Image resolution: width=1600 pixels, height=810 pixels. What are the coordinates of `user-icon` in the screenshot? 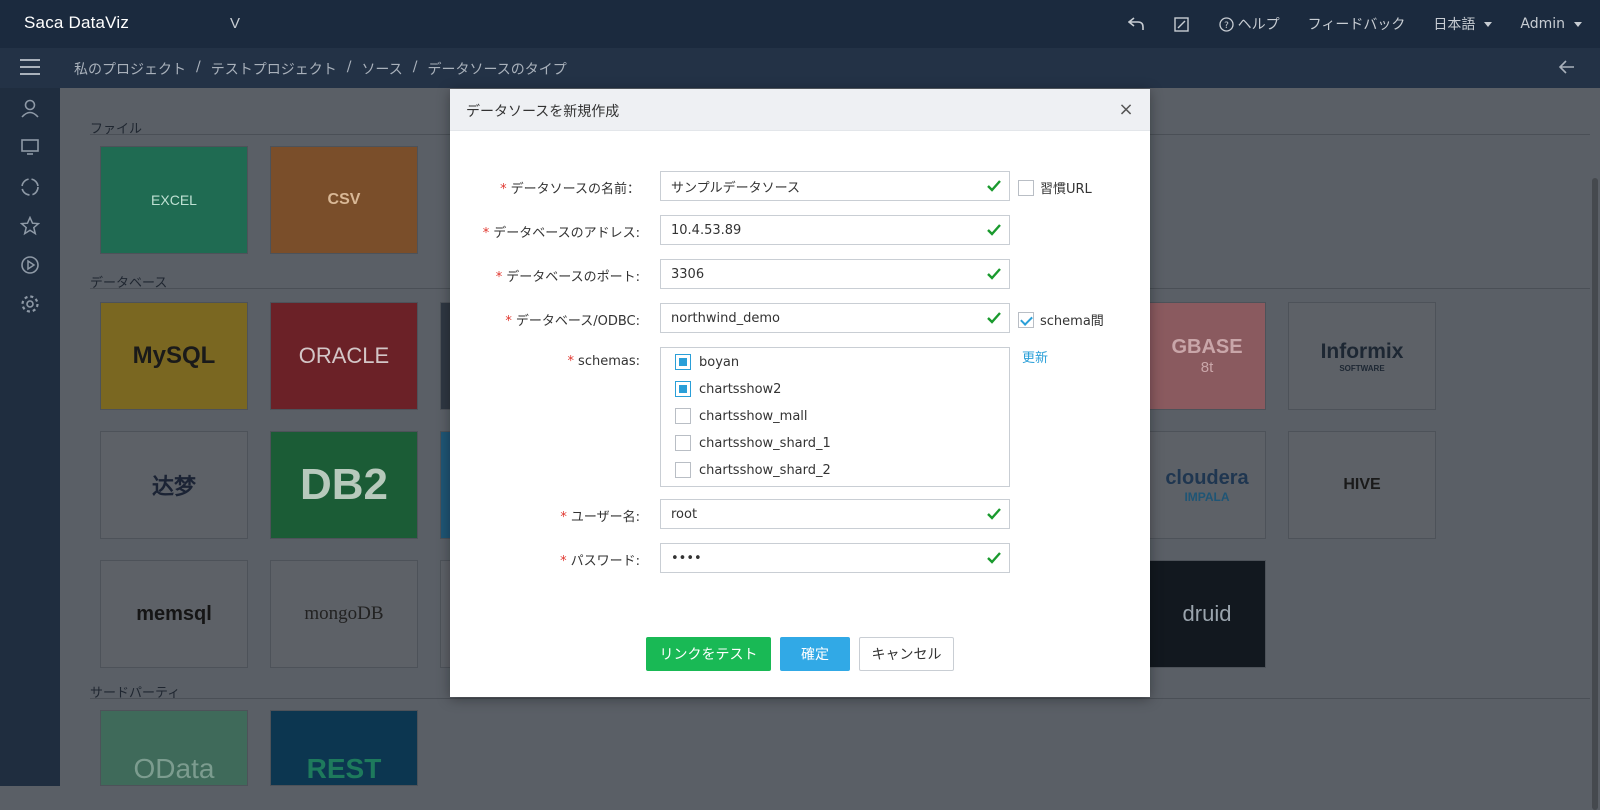 It's located at (30, 108).